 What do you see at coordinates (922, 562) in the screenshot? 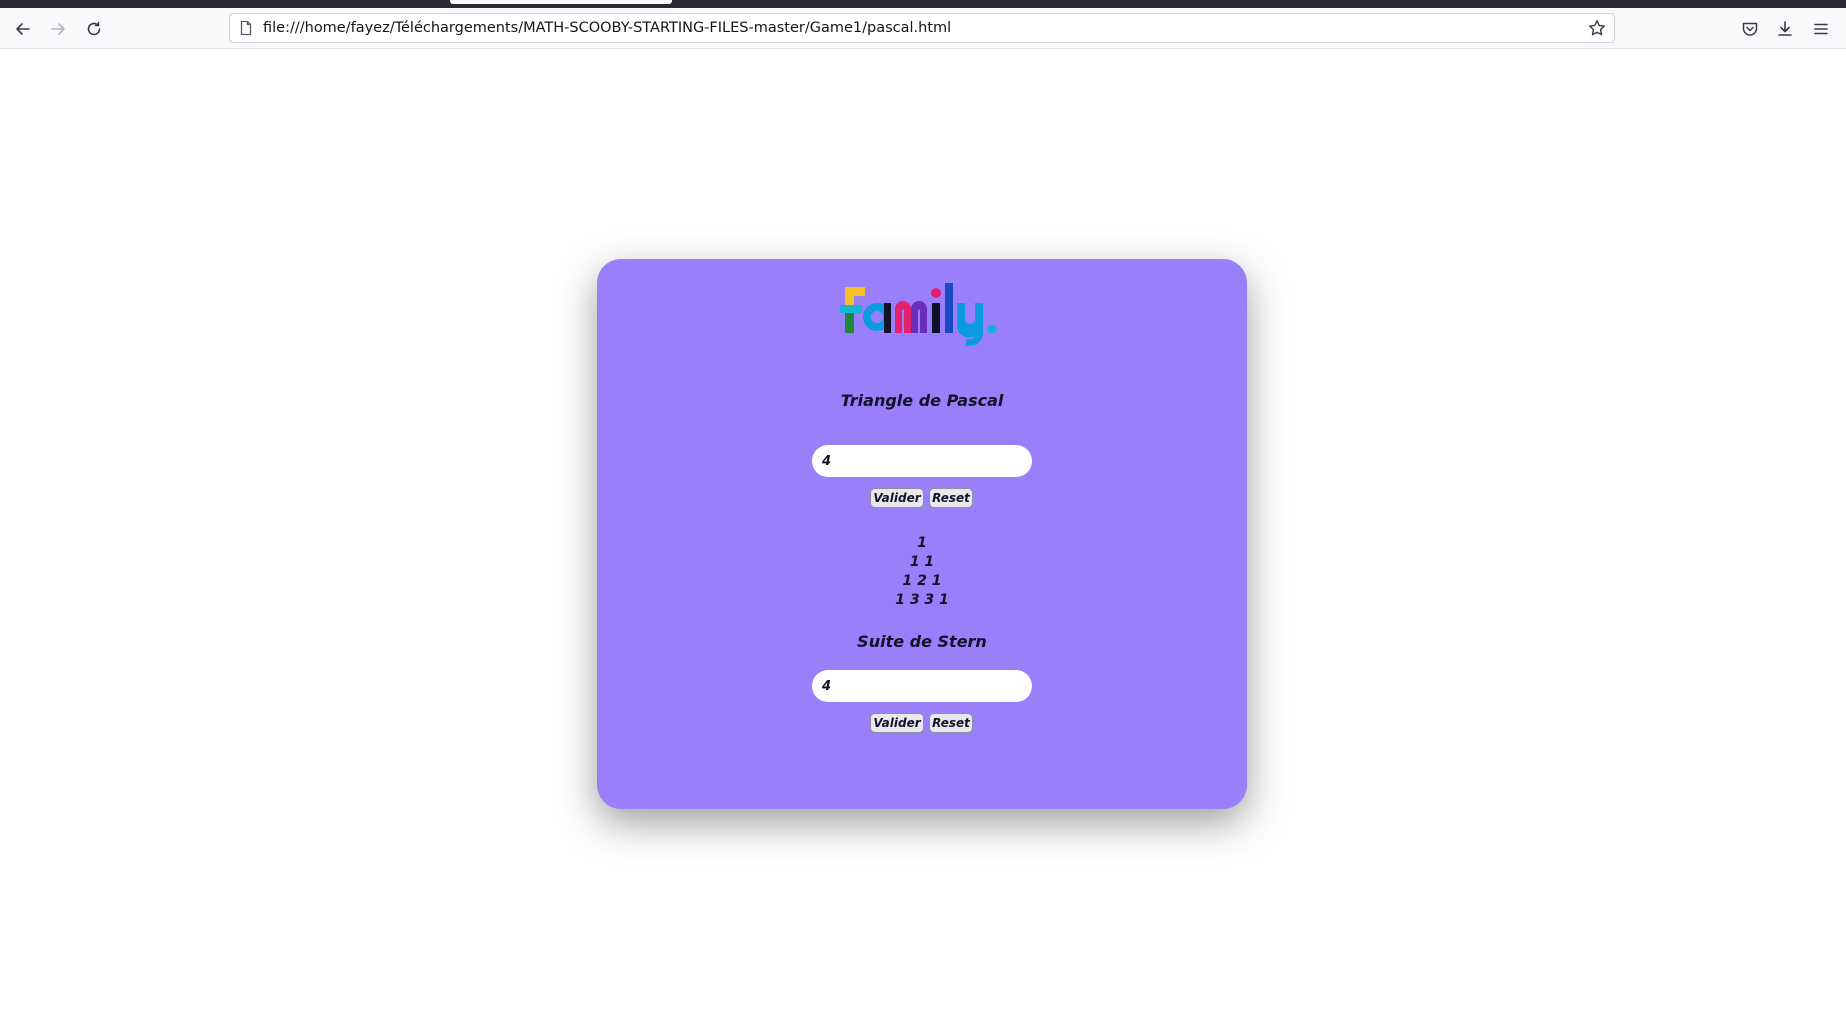
I see `pascal-row: 1 1` at bounding box center [922, 562].